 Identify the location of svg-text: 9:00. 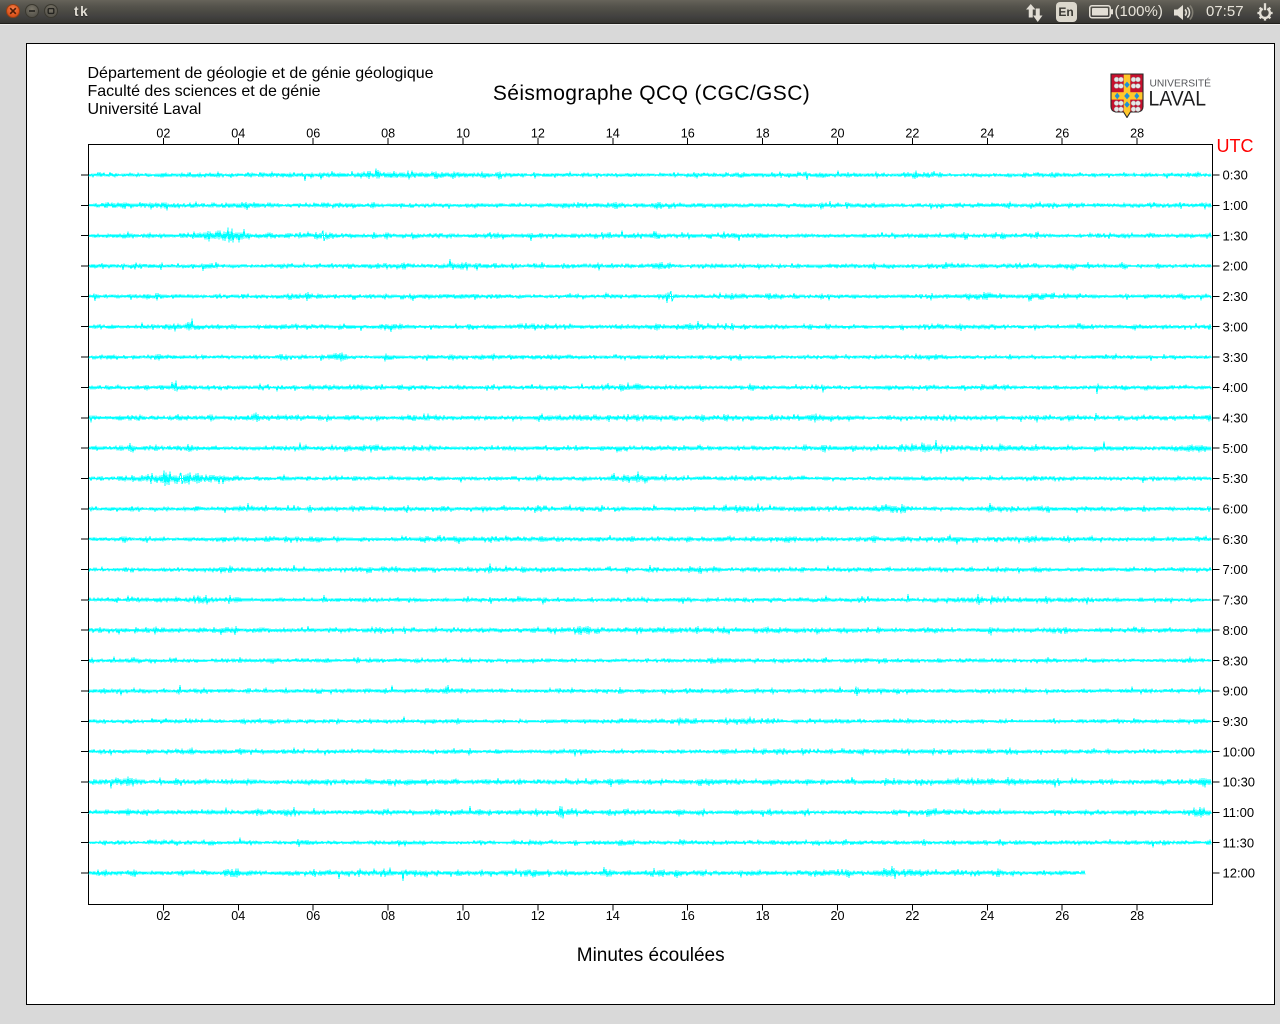
(1235, 691).